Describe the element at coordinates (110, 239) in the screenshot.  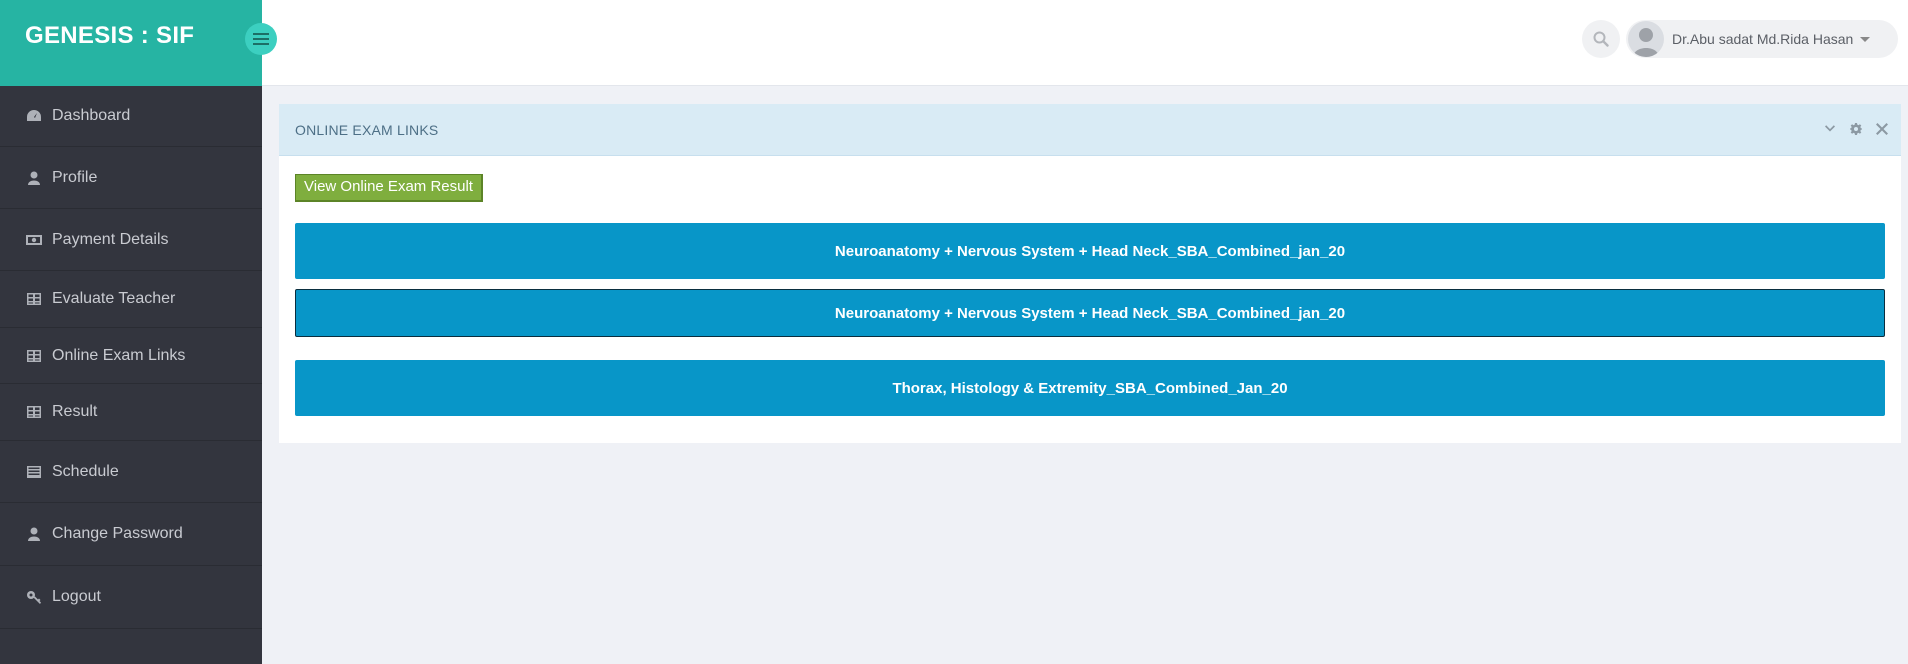
I see `sidebar-item-label: Payment Details` at that location.